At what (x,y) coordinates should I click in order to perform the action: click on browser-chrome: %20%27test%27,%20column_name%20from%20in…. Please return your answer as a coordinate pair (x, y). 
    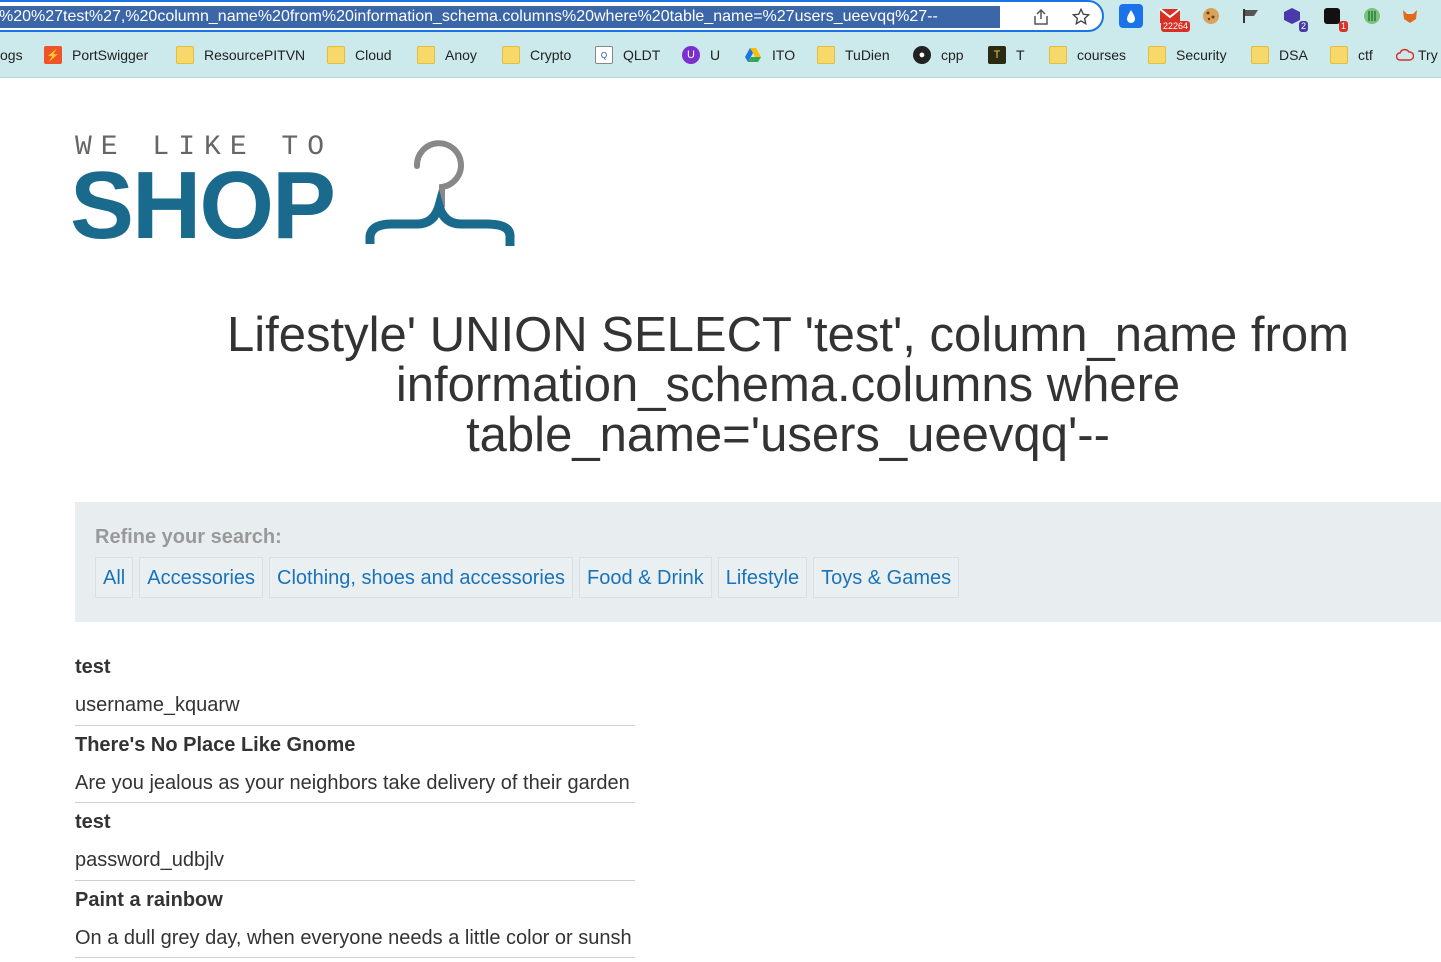
    Looking at the image, I should click on (720, 39).